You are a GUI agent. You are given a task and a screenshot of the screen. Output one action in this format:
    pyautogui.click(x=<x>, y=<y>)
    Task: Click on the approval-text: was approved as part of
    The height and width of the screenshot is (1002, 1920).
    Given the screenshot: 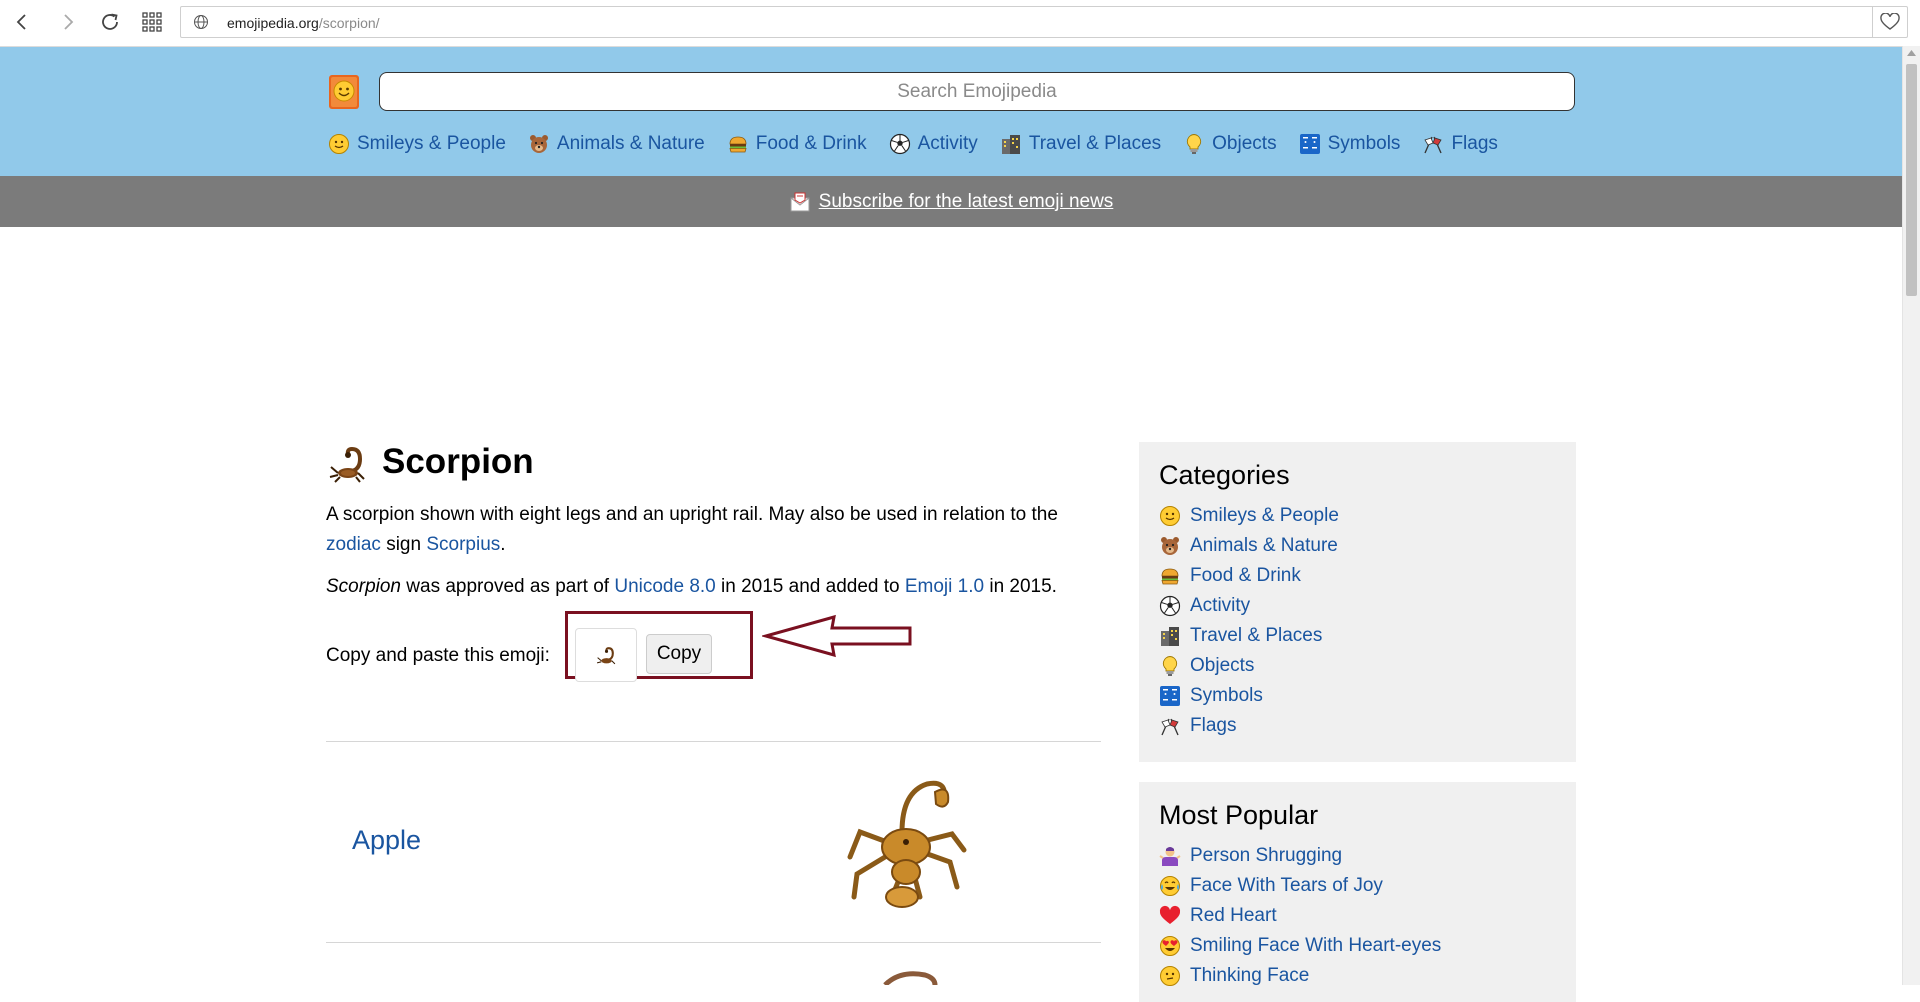 What is the action you would take?
    pyautogui.click(x=508, y=586)
    